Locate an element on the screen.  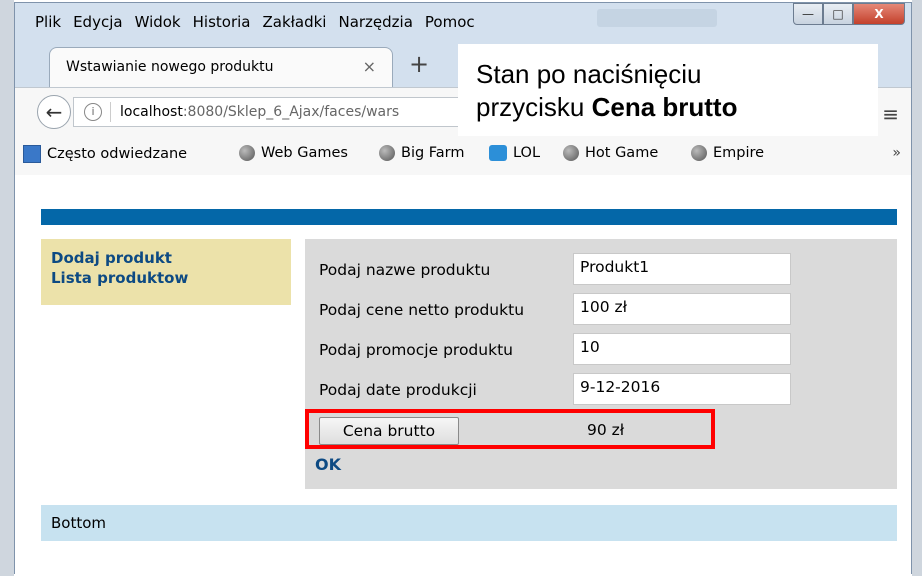
input-promocja: 10 is located at coordinates (682, 349).